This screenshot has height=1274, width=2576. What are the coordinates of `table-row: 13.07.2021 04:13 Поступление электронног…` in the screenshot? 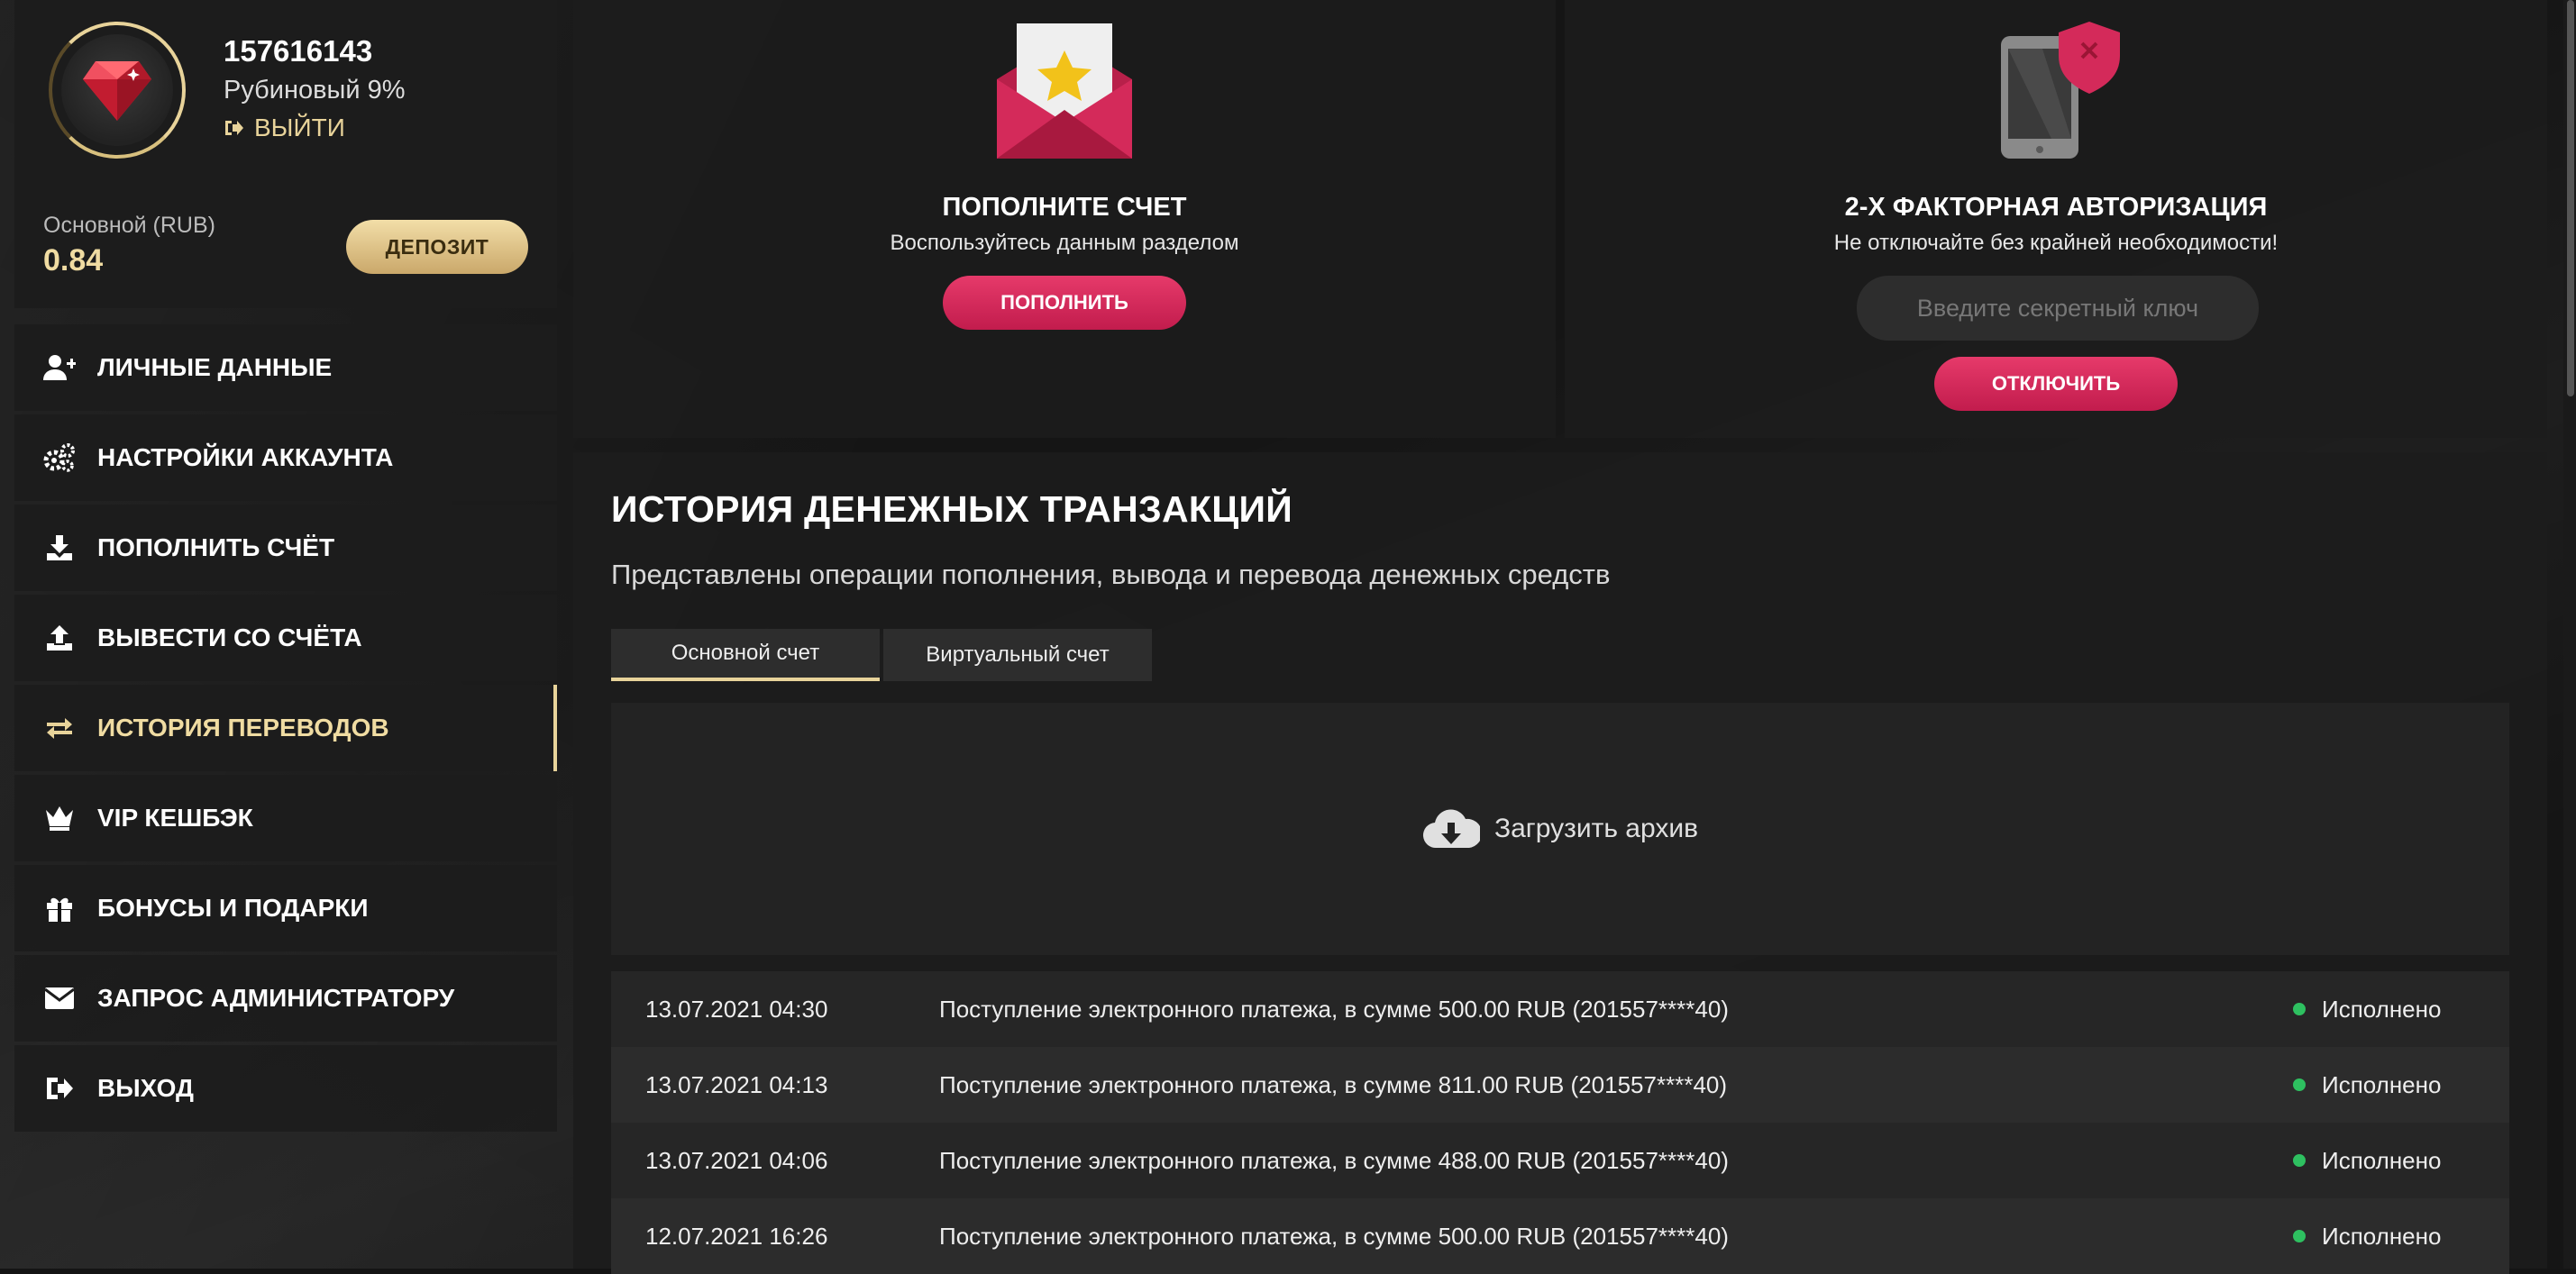 It's located at (1560, 1085).